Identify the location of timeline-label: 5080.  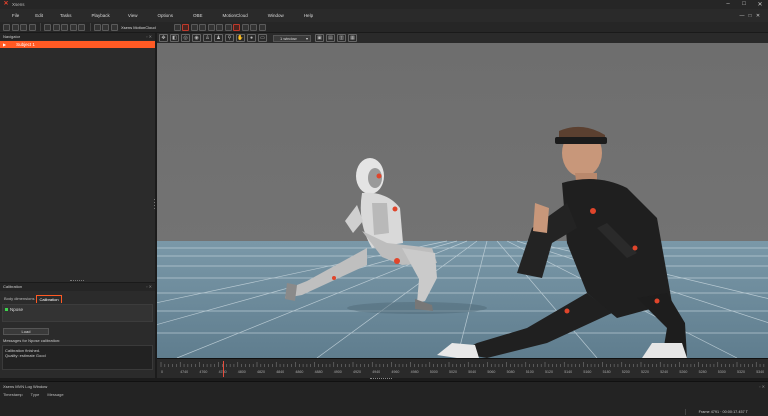
(510, 372).